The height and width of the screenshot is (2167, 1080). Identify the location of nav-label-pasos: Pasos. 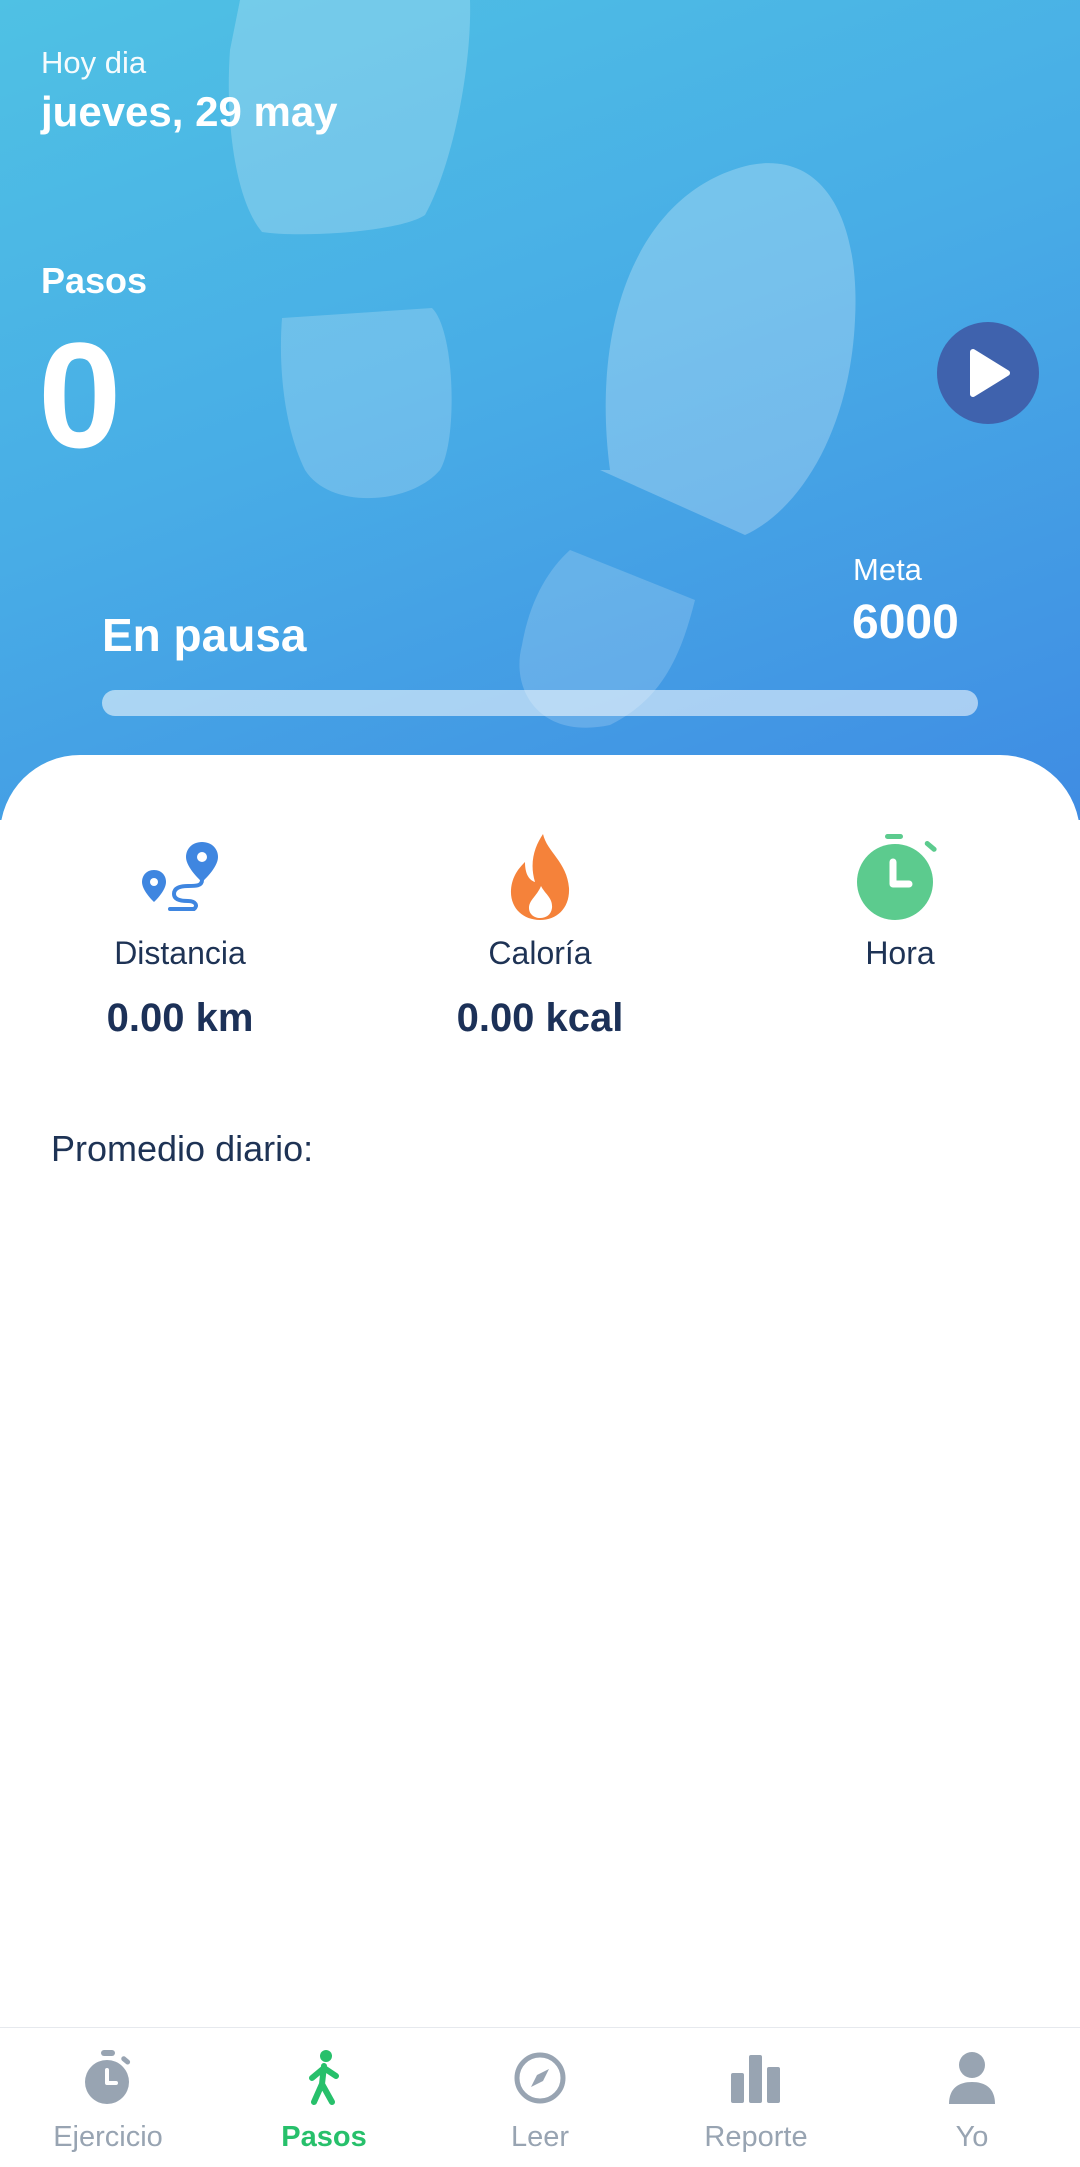
(324, 2137).